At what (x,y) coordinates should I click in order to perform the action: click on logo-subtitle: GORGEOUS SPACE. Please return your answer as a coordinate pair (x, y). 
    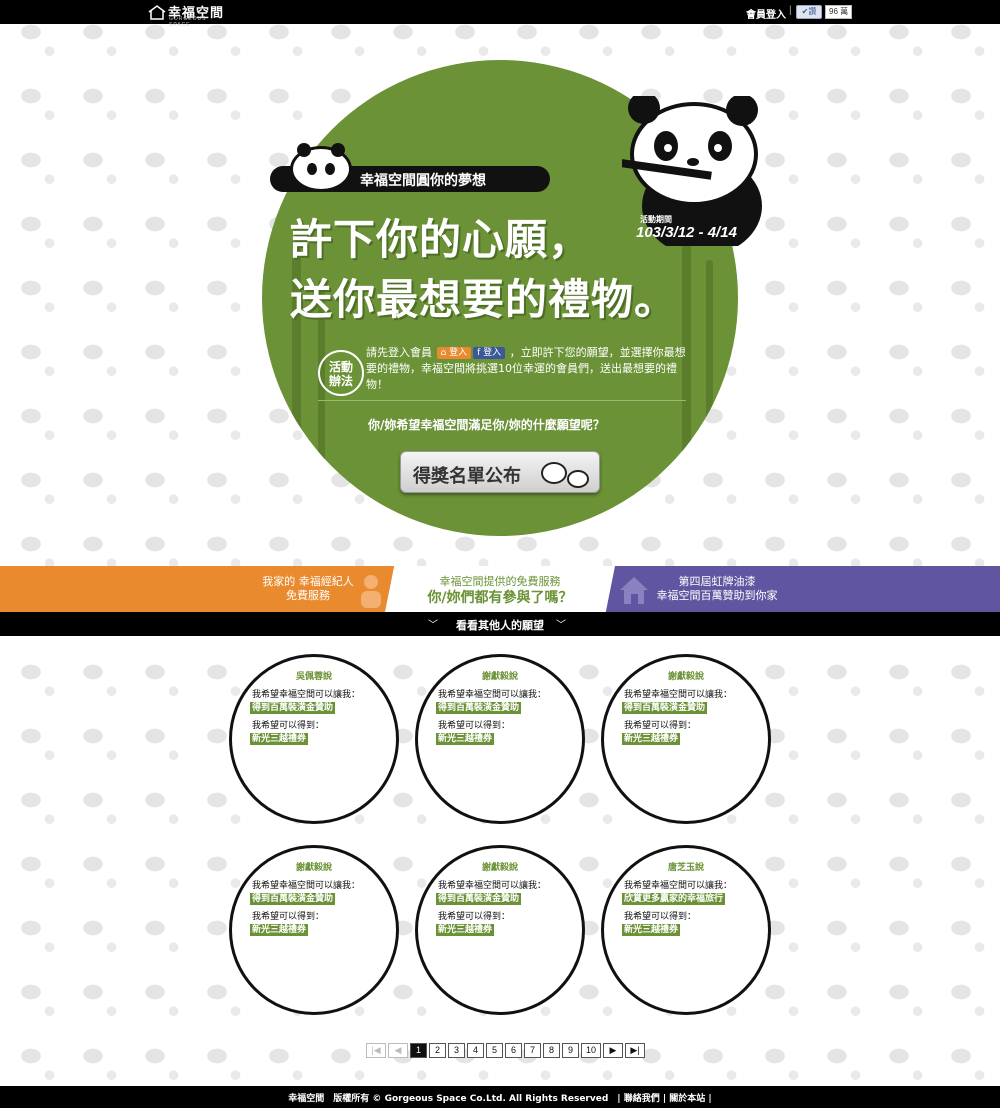
    Looking at the image, I should click on (188, 22).